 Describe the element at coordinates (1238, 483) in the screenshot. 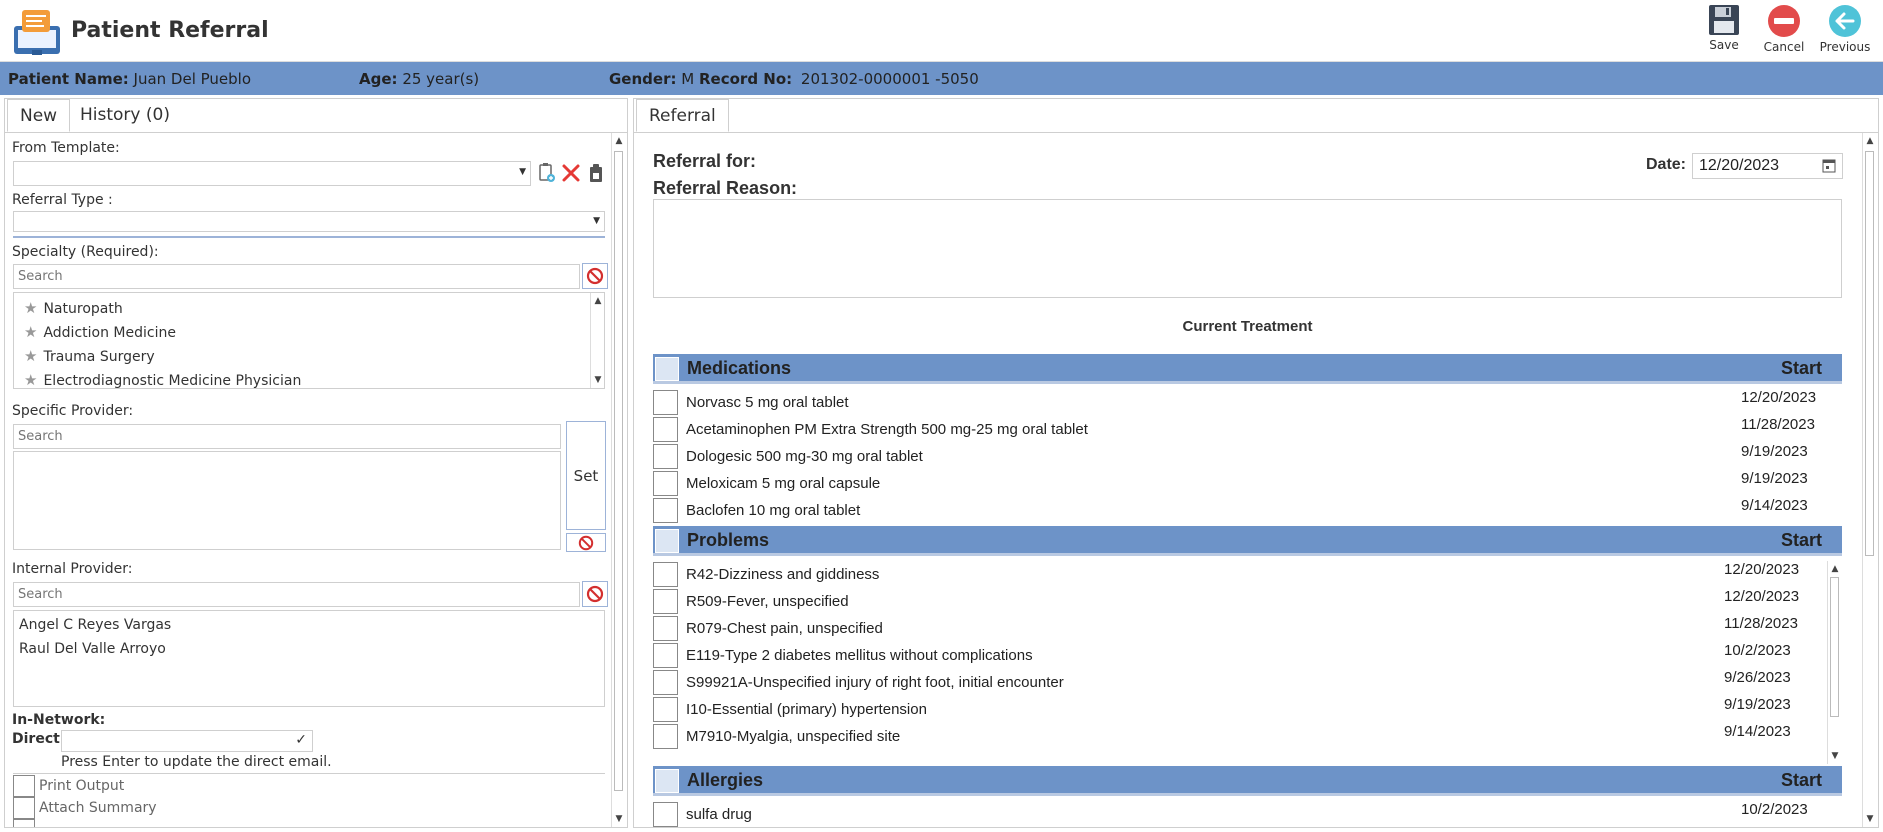

I see `table-row: Meloxicam 5 mg oral capsule 9/19/2023` at that location.